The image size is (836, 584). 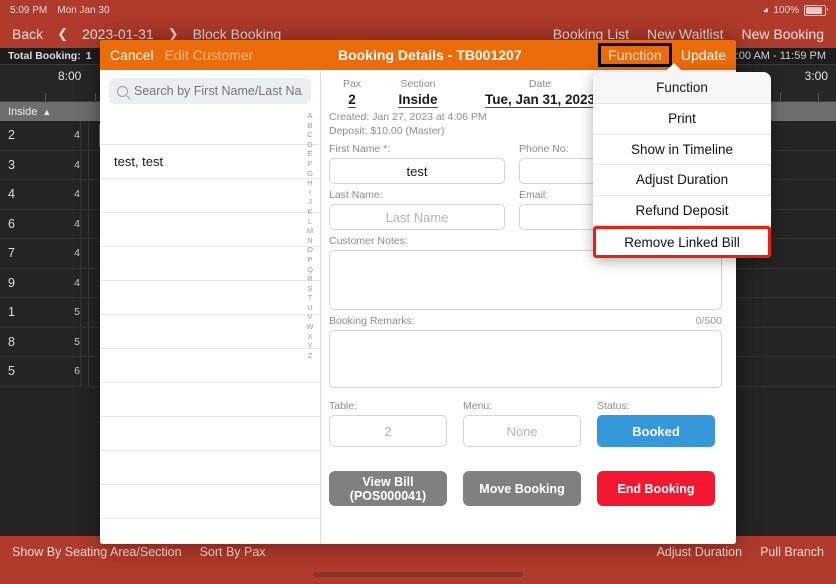 What do you see at coordinates (309, 135) in the screenshot?
I see `alphabet-index-letter: C` at bounding box center [309, 135].